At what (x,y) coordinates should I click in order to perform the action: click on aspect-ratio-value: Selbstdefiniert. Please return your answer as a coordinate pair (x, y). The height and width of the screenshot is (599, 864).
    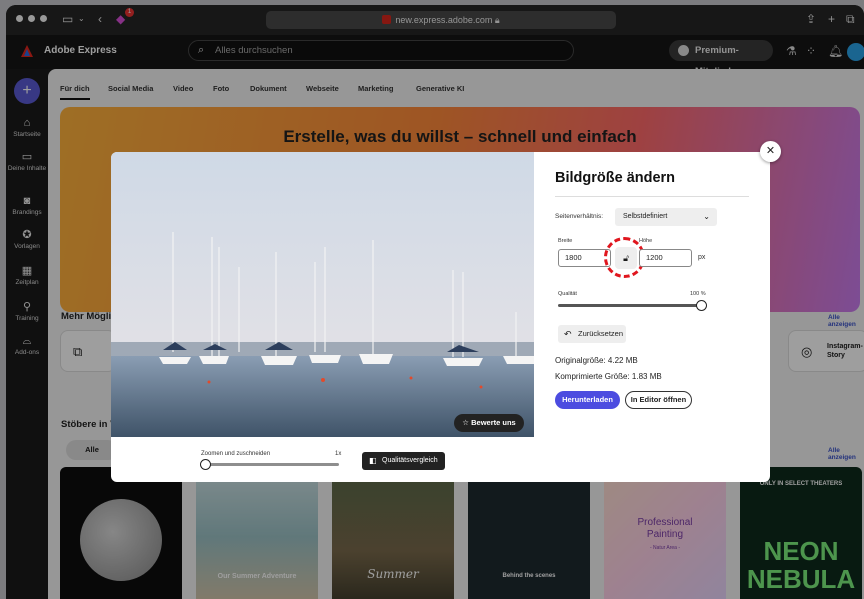
    Looking at the image, I should click on (645, 216).